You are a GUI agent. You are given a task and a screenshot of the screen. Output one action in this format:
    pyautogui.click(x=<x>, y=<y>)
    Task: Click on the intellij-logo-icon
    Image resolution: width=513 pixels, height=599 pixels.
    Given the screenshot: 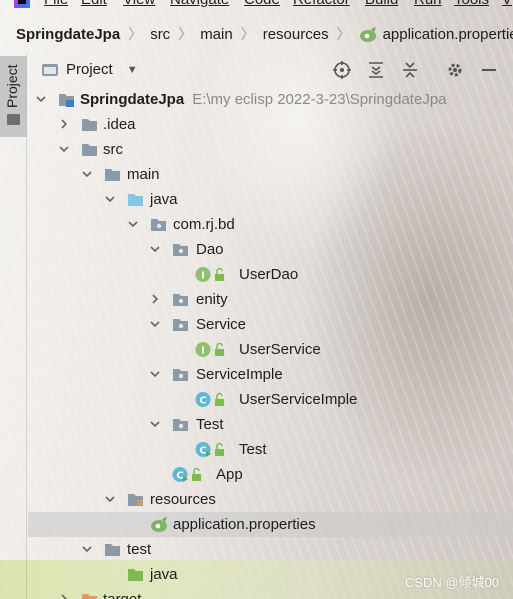 What is the action you would take?
    pyautogui.click(x=22, y=4)
    